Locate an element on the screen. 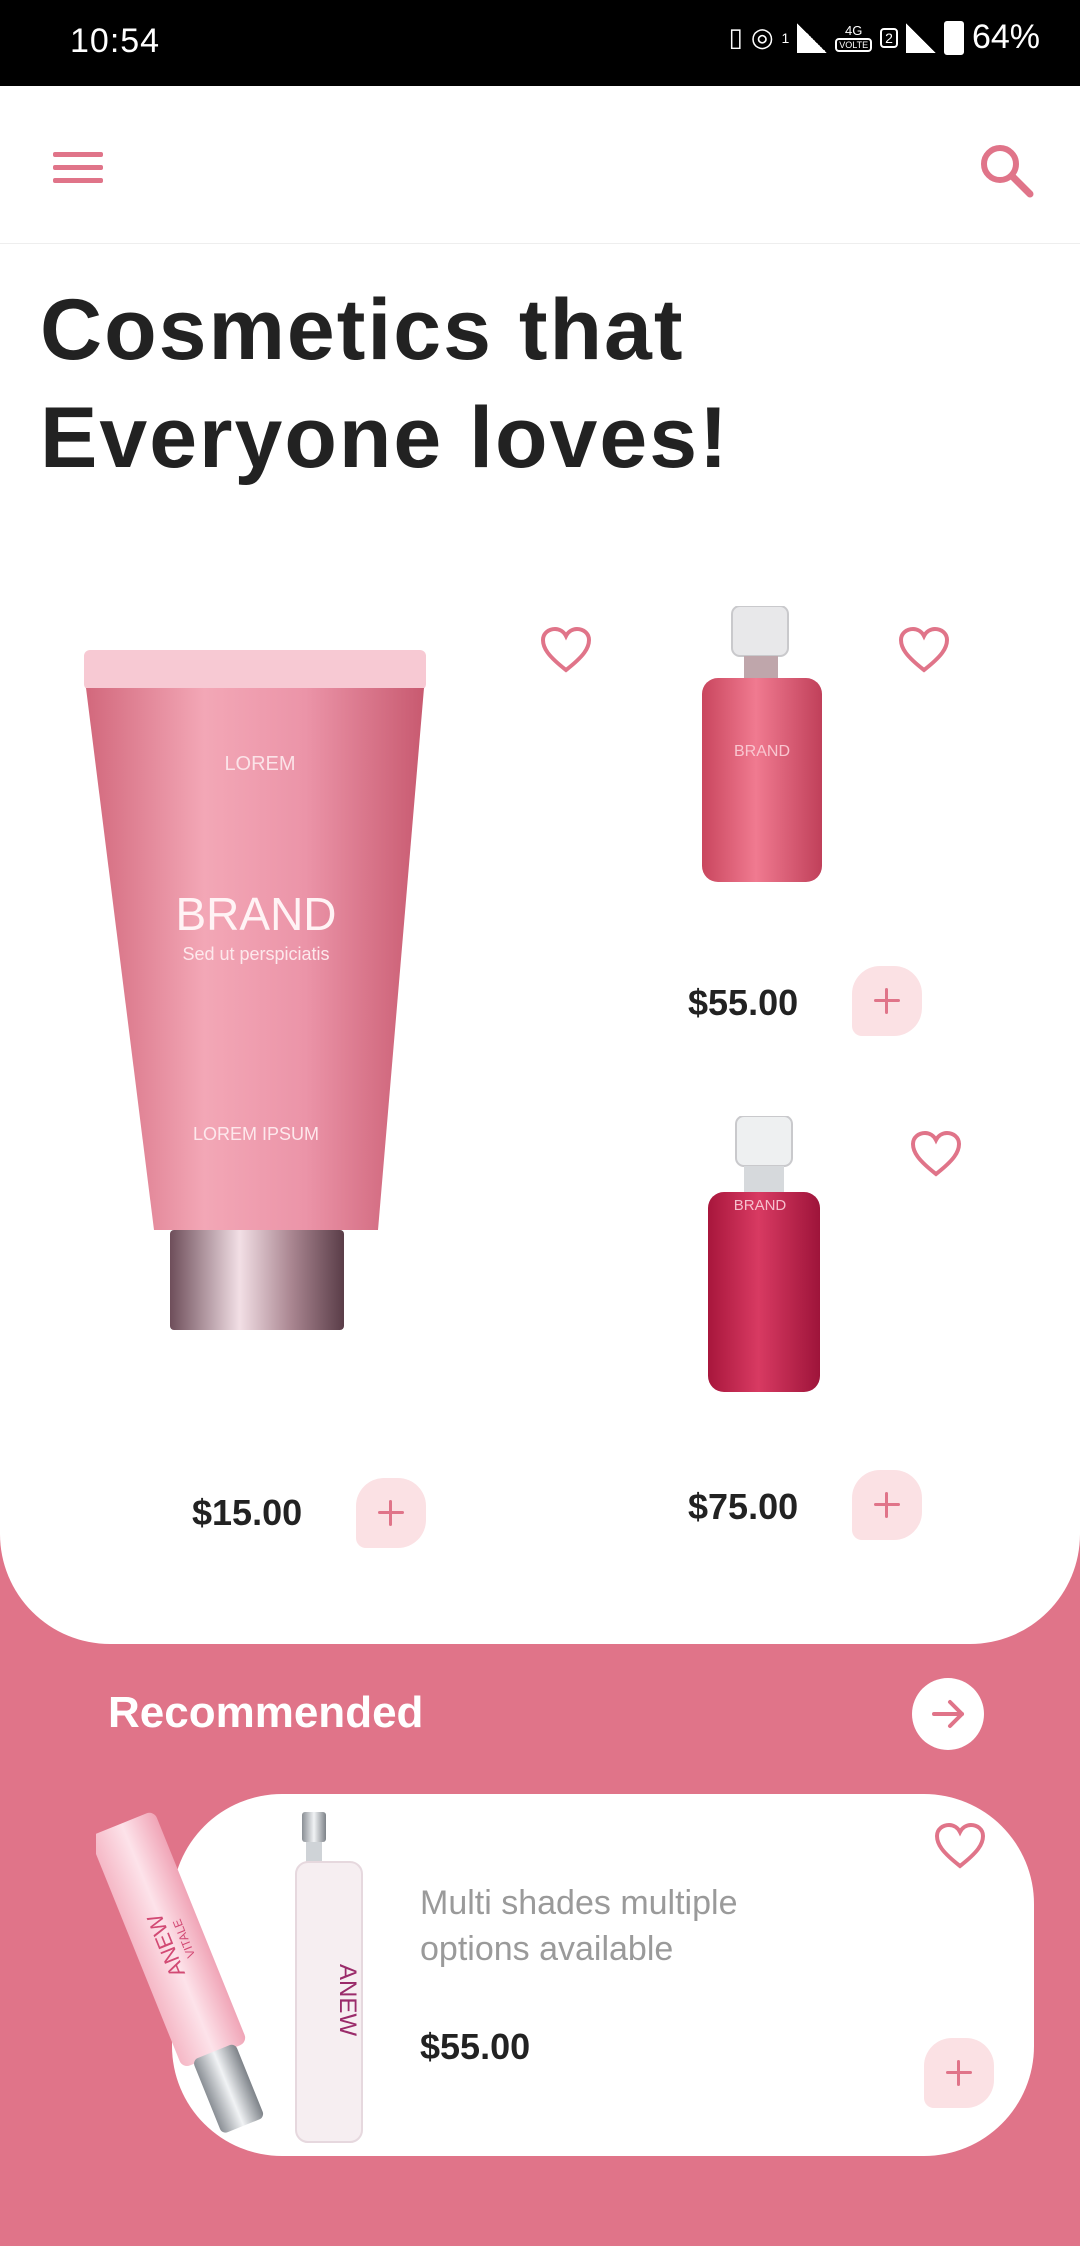 The width and height of the screenshot is (1080, 2246). product-image-serum-bottle: BRAND is located at coordinates (770, 1256).